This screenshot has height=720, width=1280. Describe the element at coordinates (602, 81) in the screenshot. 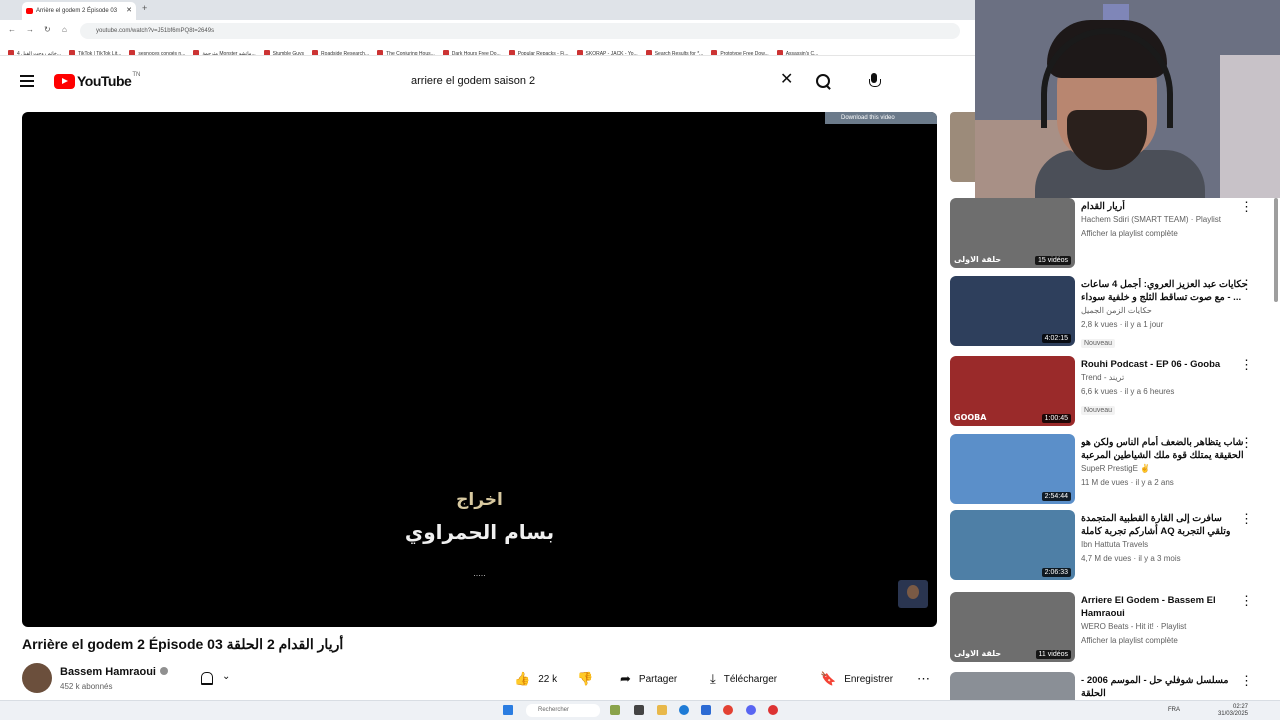

I see `search-box: arriere el godem saison 2` at that location.